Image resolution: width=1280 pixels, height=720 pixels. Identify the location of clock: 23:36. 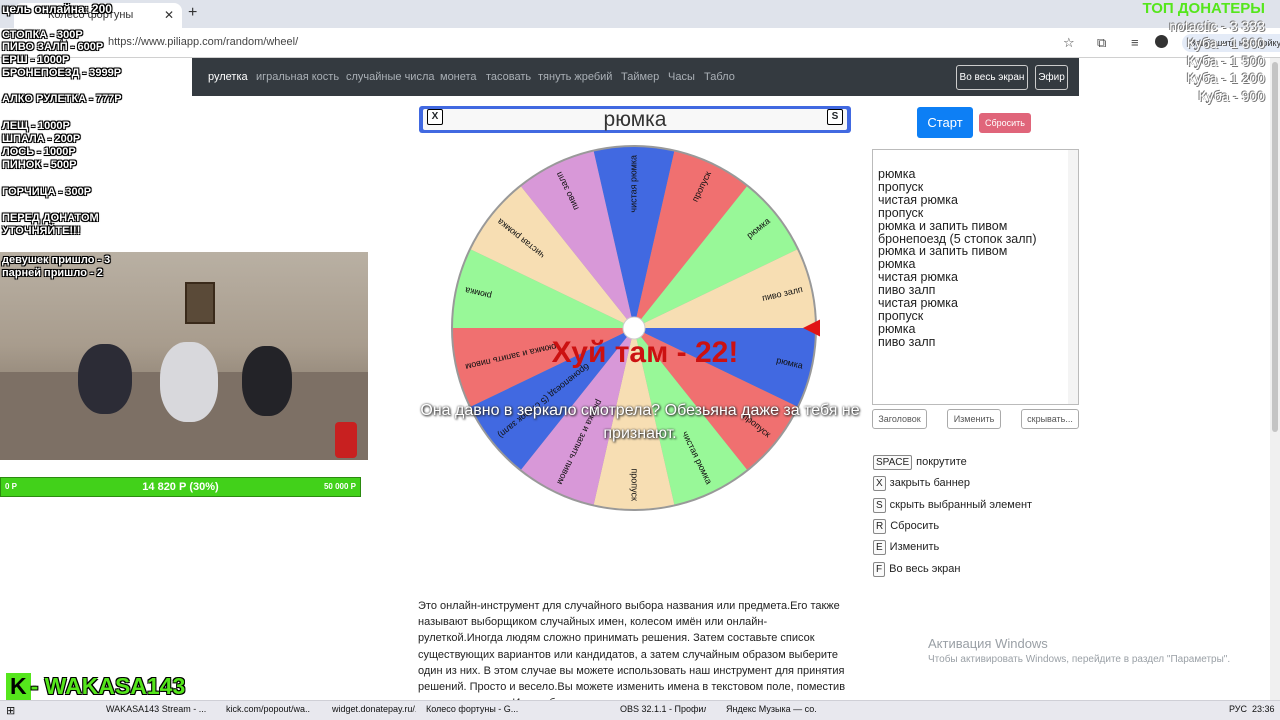
(1263, 709).